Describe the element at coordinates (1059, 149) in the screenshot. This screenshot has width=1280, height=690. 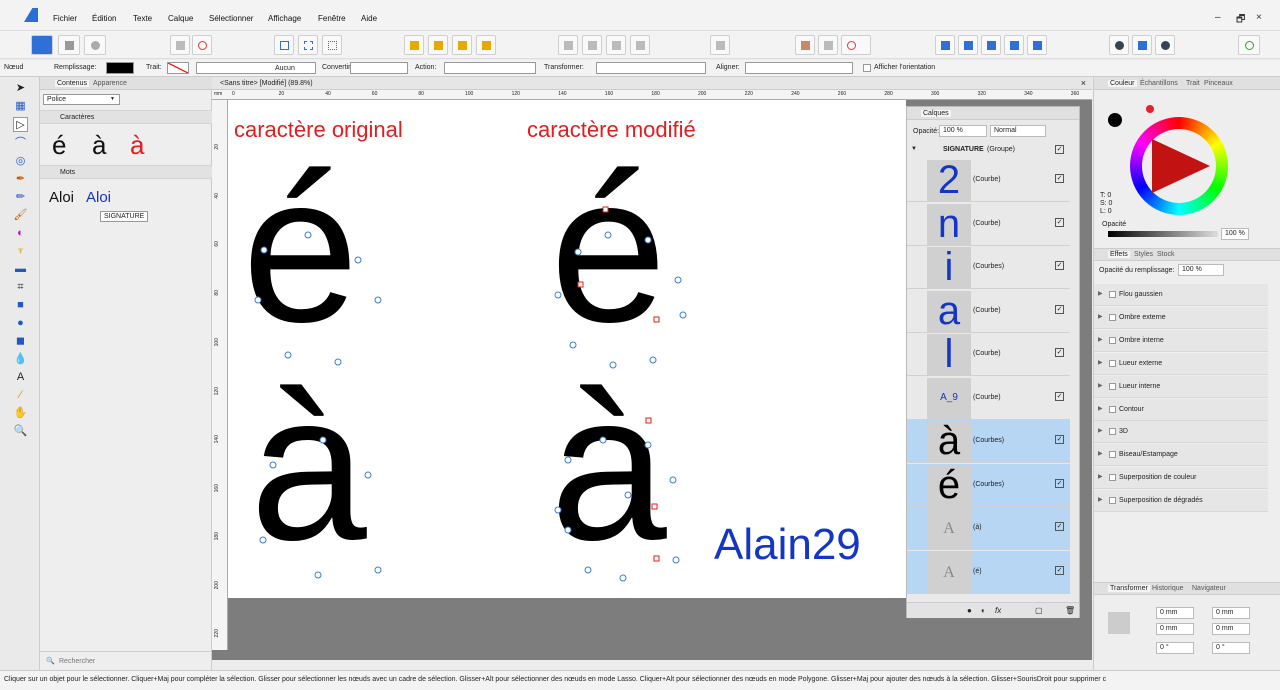
I see `group-visibility-checkbox: ✓` at that location.